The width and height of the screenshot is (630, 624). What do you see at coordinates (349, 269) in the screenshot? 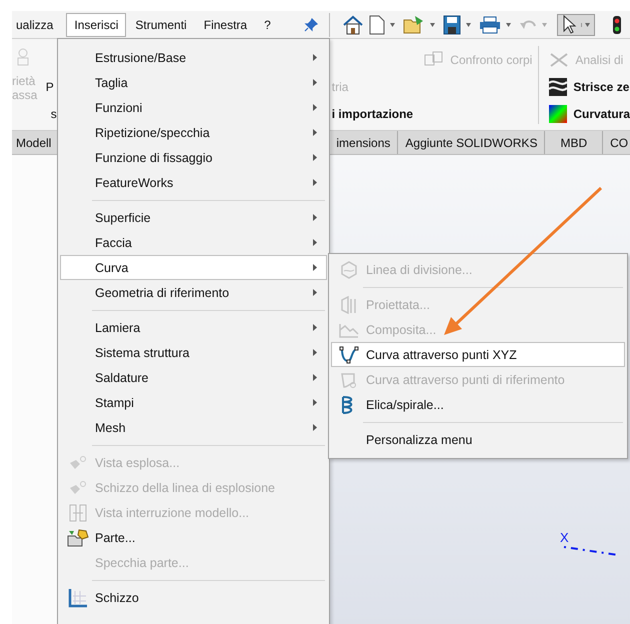
I see `split-line-icon` at bounding box center [349, 269].